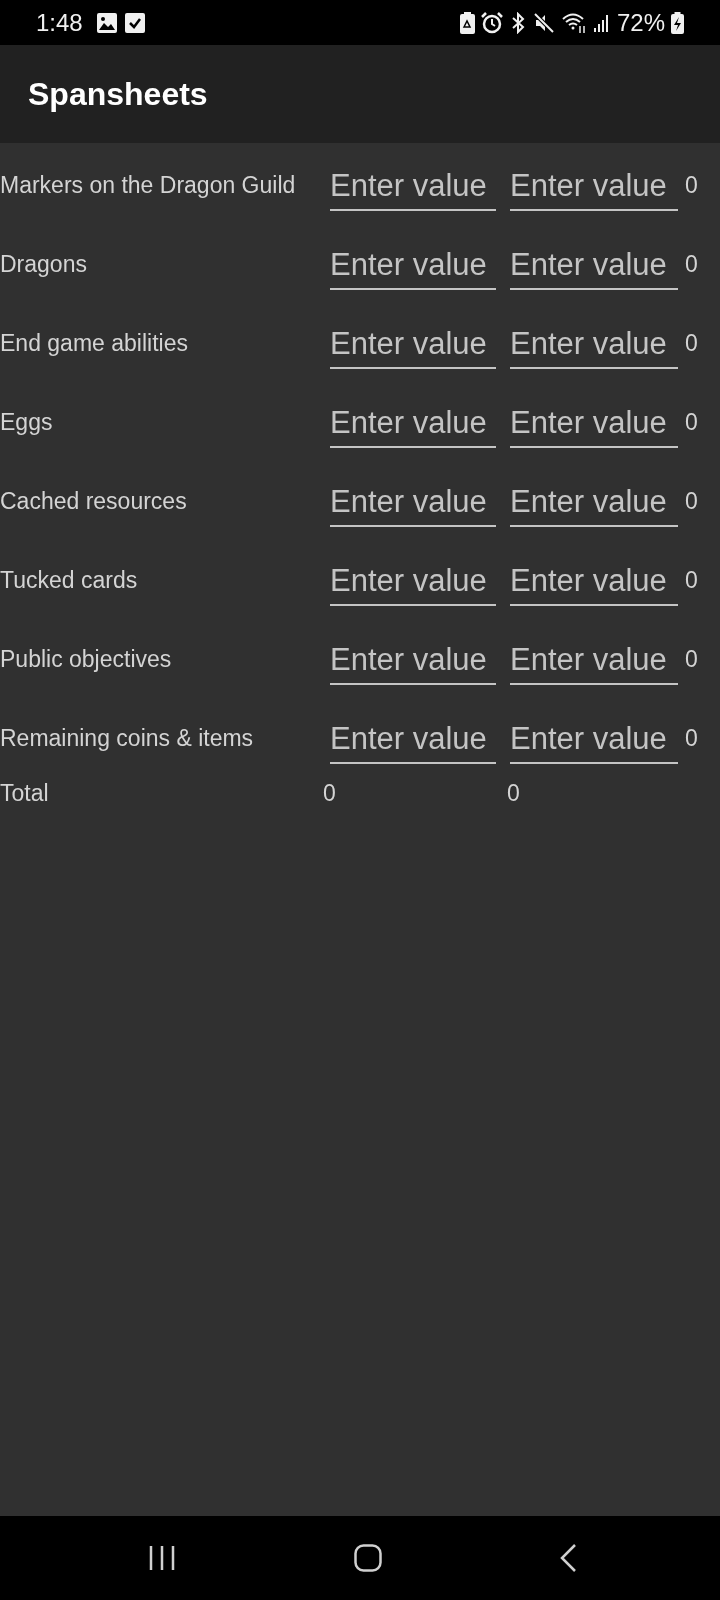 Image resolution: width=720 pixels, height=1600 pixels. Describe the element at coordinates (69, 580) in the screenshot. I see `row-label: Tucked cards` at that location.